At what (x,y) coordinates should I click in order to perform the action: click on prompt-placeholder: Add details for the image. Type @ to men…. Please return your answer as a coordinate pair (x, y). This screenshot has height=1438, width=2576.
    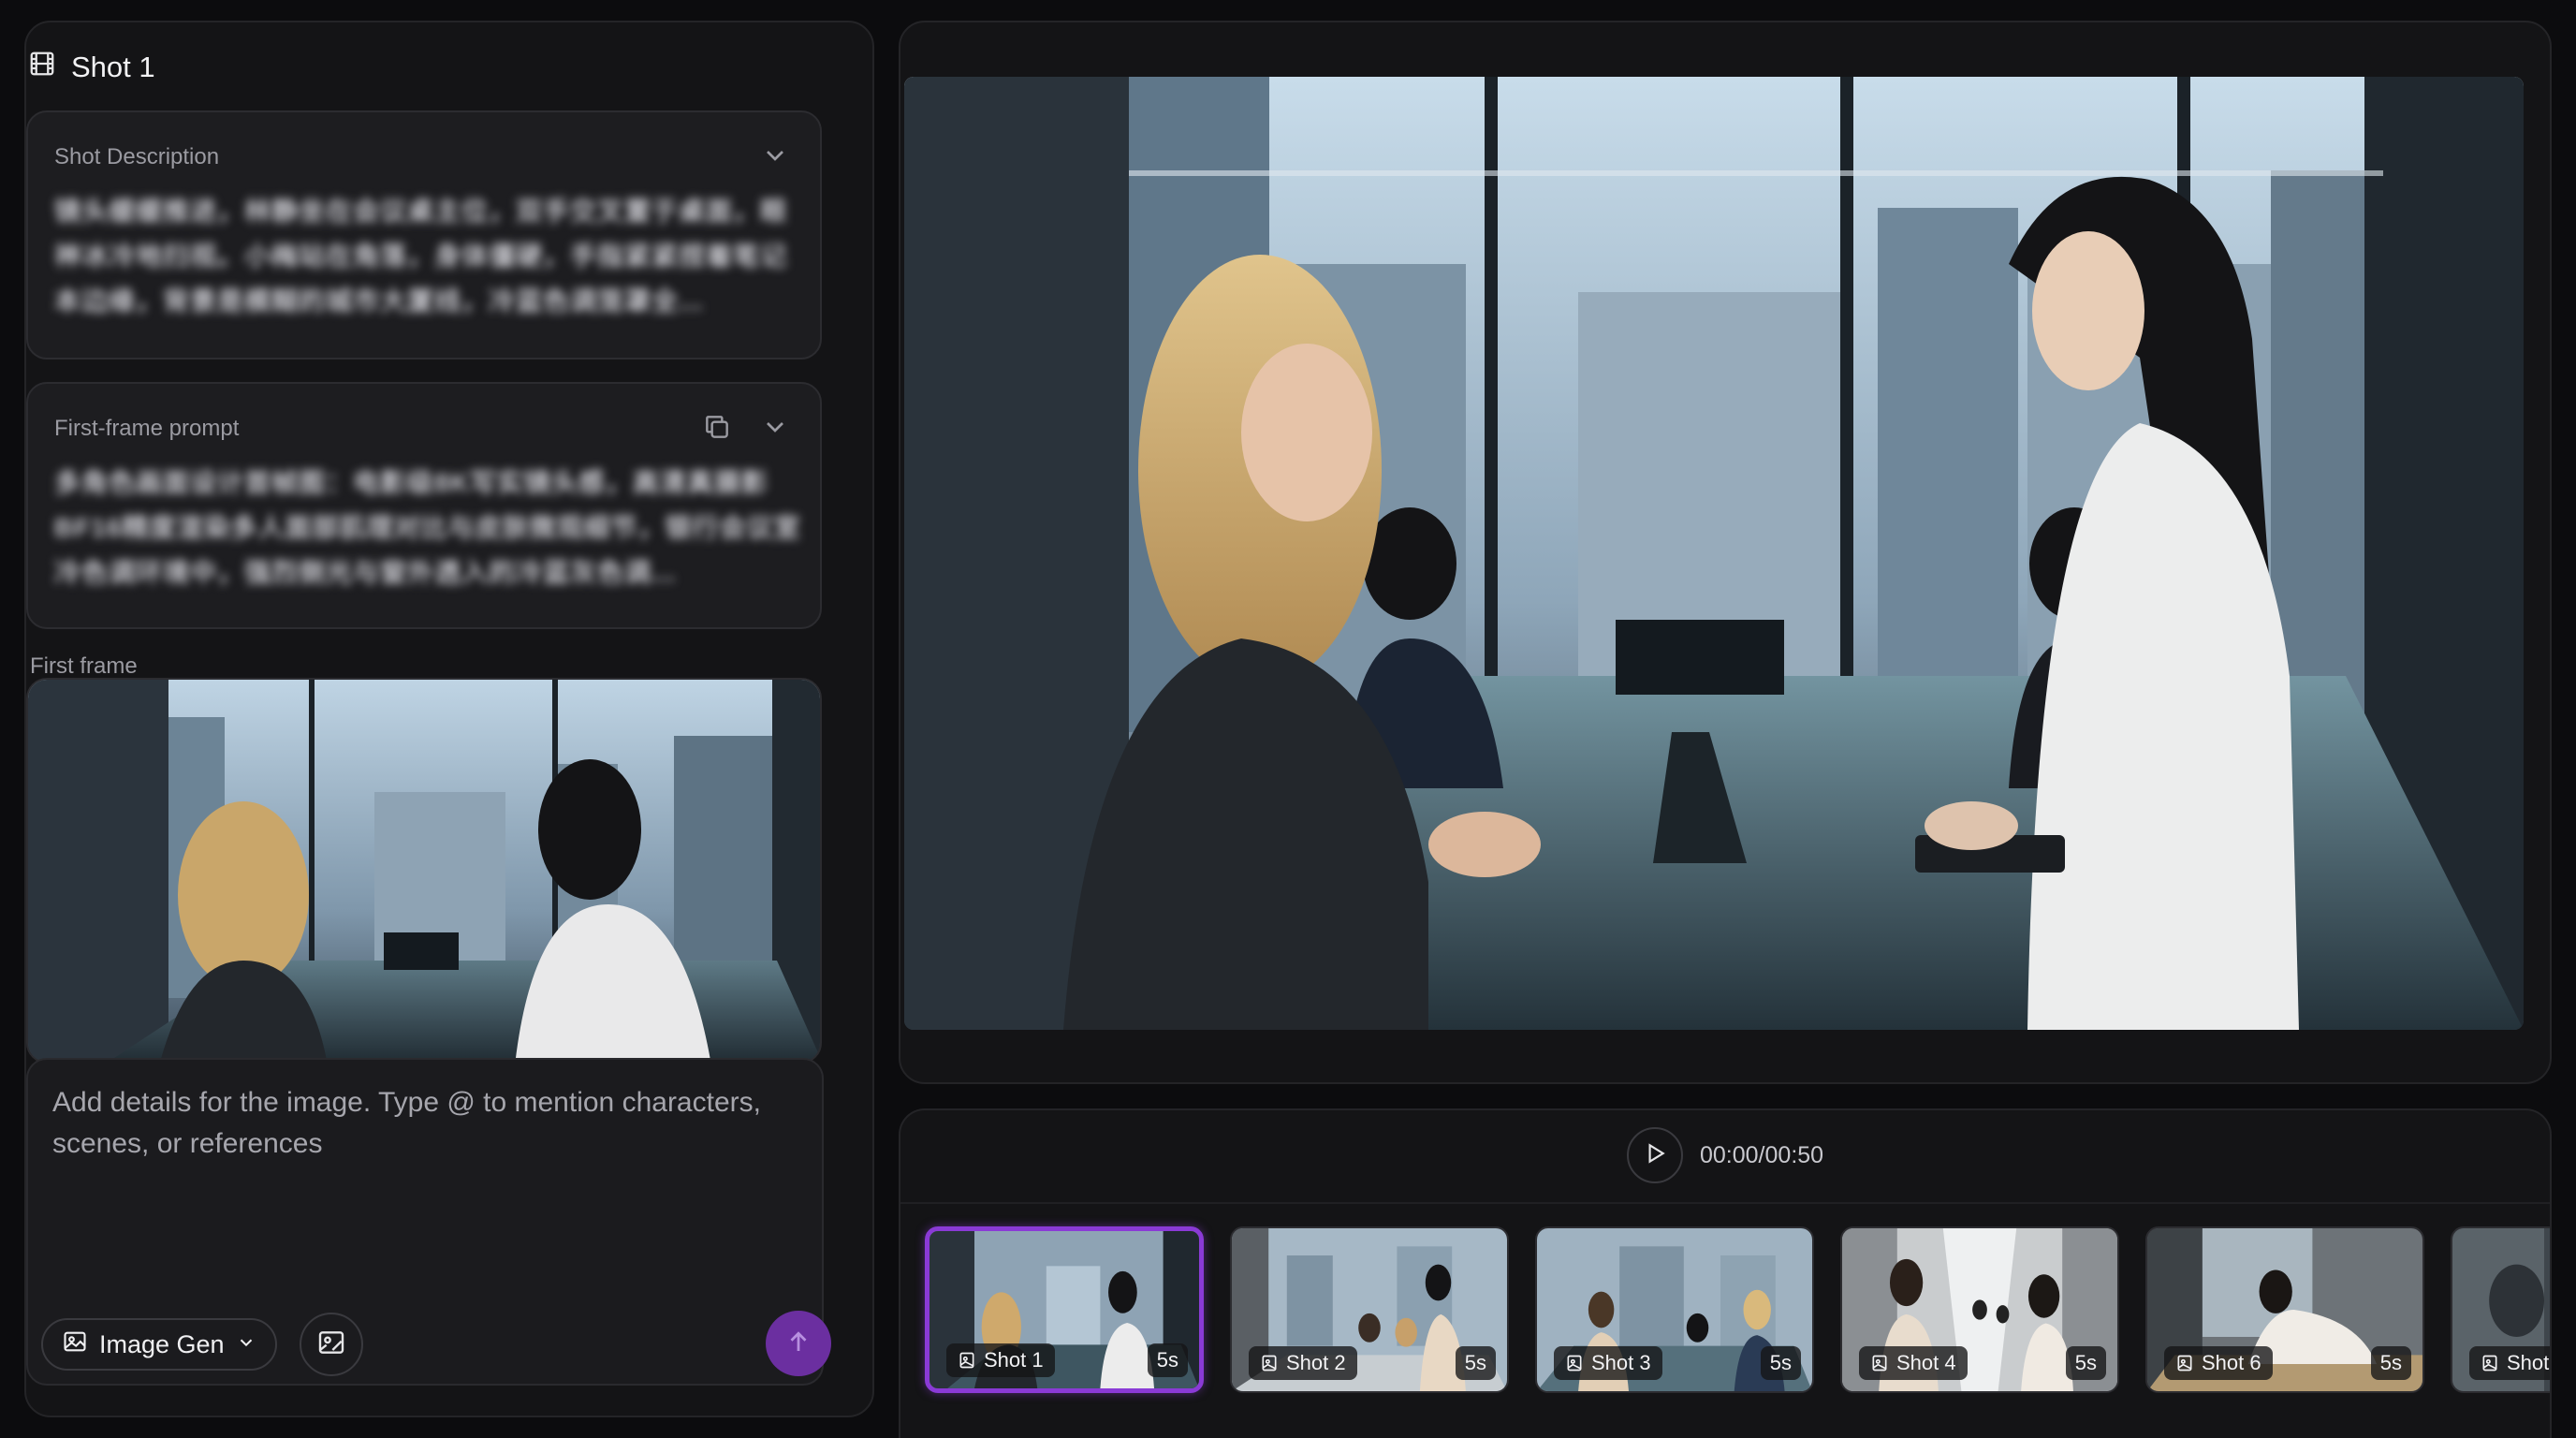
    Looking at the image, I should click on (426, 1123).